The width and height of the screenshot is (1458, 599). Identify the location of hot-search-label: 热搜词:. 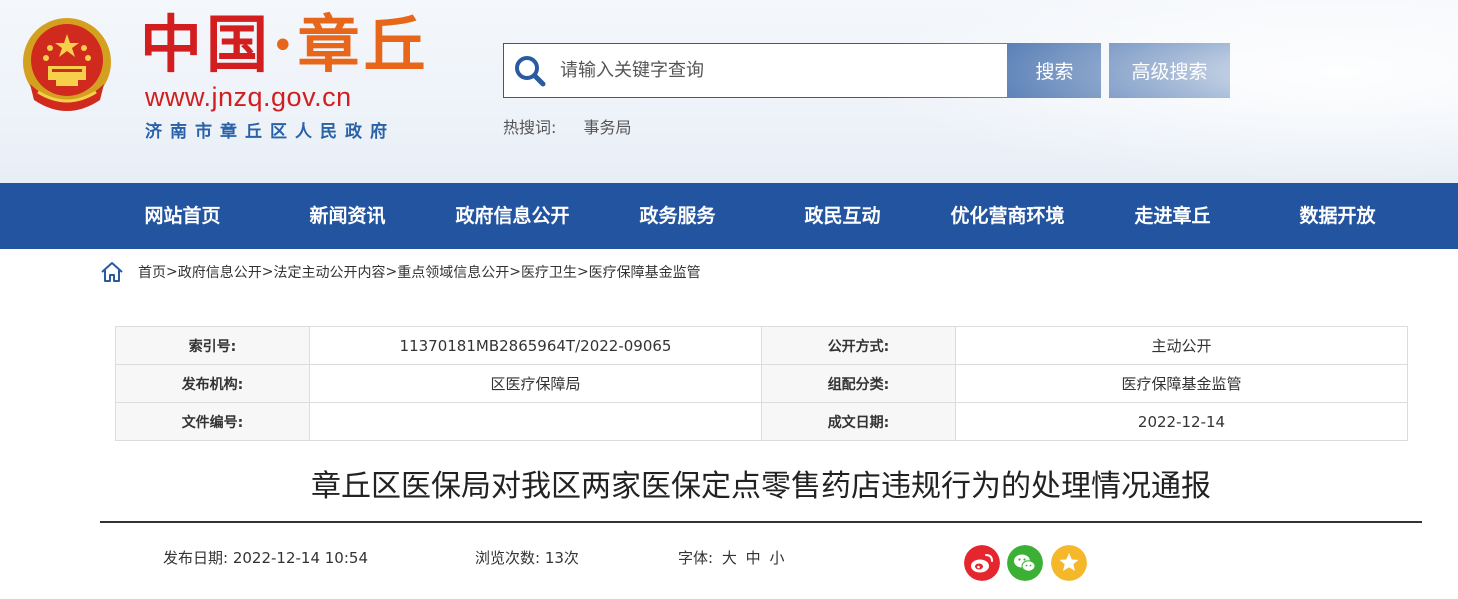
(530, 127).